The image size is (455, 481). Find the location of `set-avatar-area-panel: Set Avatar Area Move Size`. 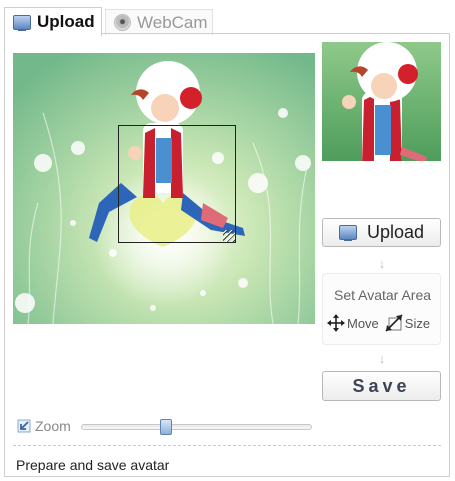

set-avatar-area-panel: Set Avatar Area Move Size is located at coordinates (381, 309).